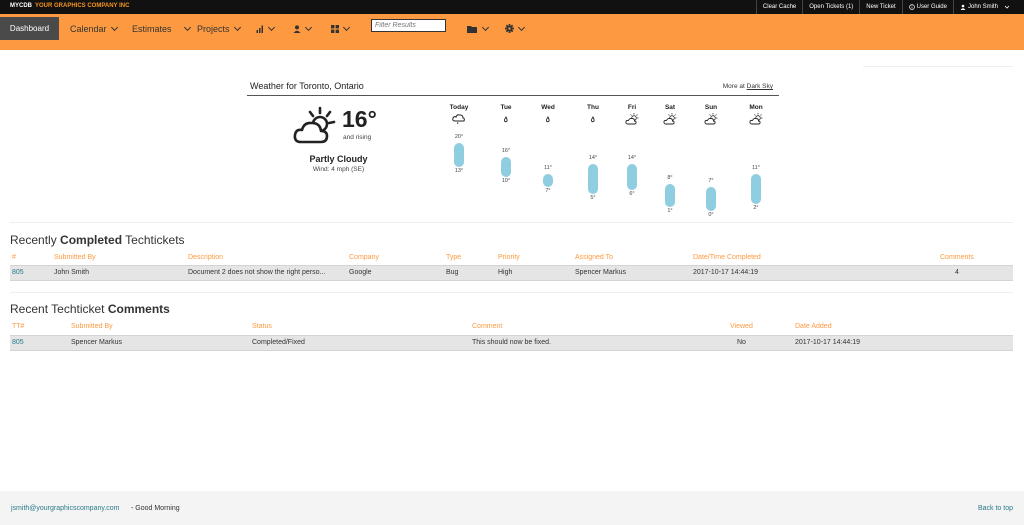 This screenshot has width=1024, height=525. What do you see at coordinates (506, 150) in the screenshot?
I see `forecast-high: 16°` at bounding box center [506, 150].